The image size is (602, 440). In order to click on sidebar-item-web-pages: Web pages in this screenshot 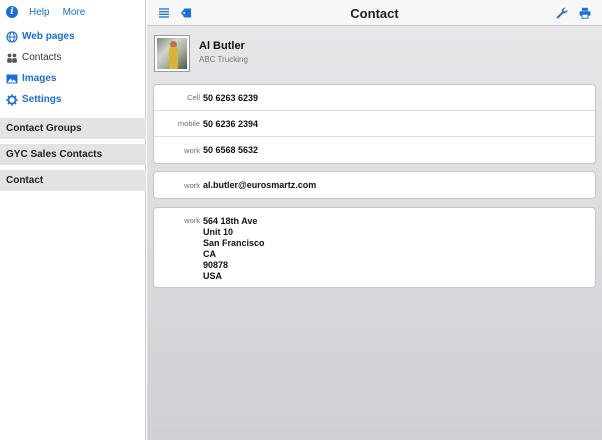, I will do `click(72, 36)`.